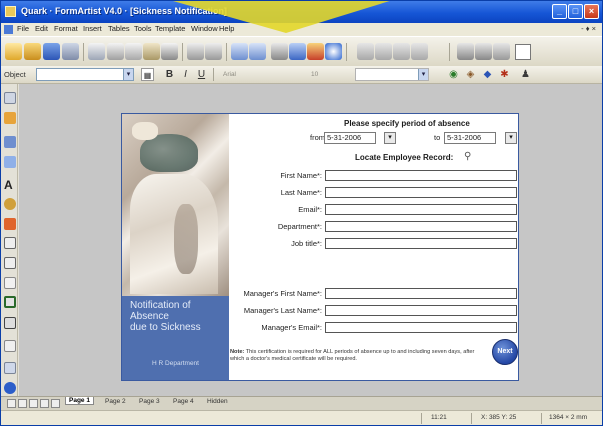 This screenshot has width=603, height=426. Describe the element at coordinates (421, 293) in the screenshot. I see `manager-first-name-field` at that location.